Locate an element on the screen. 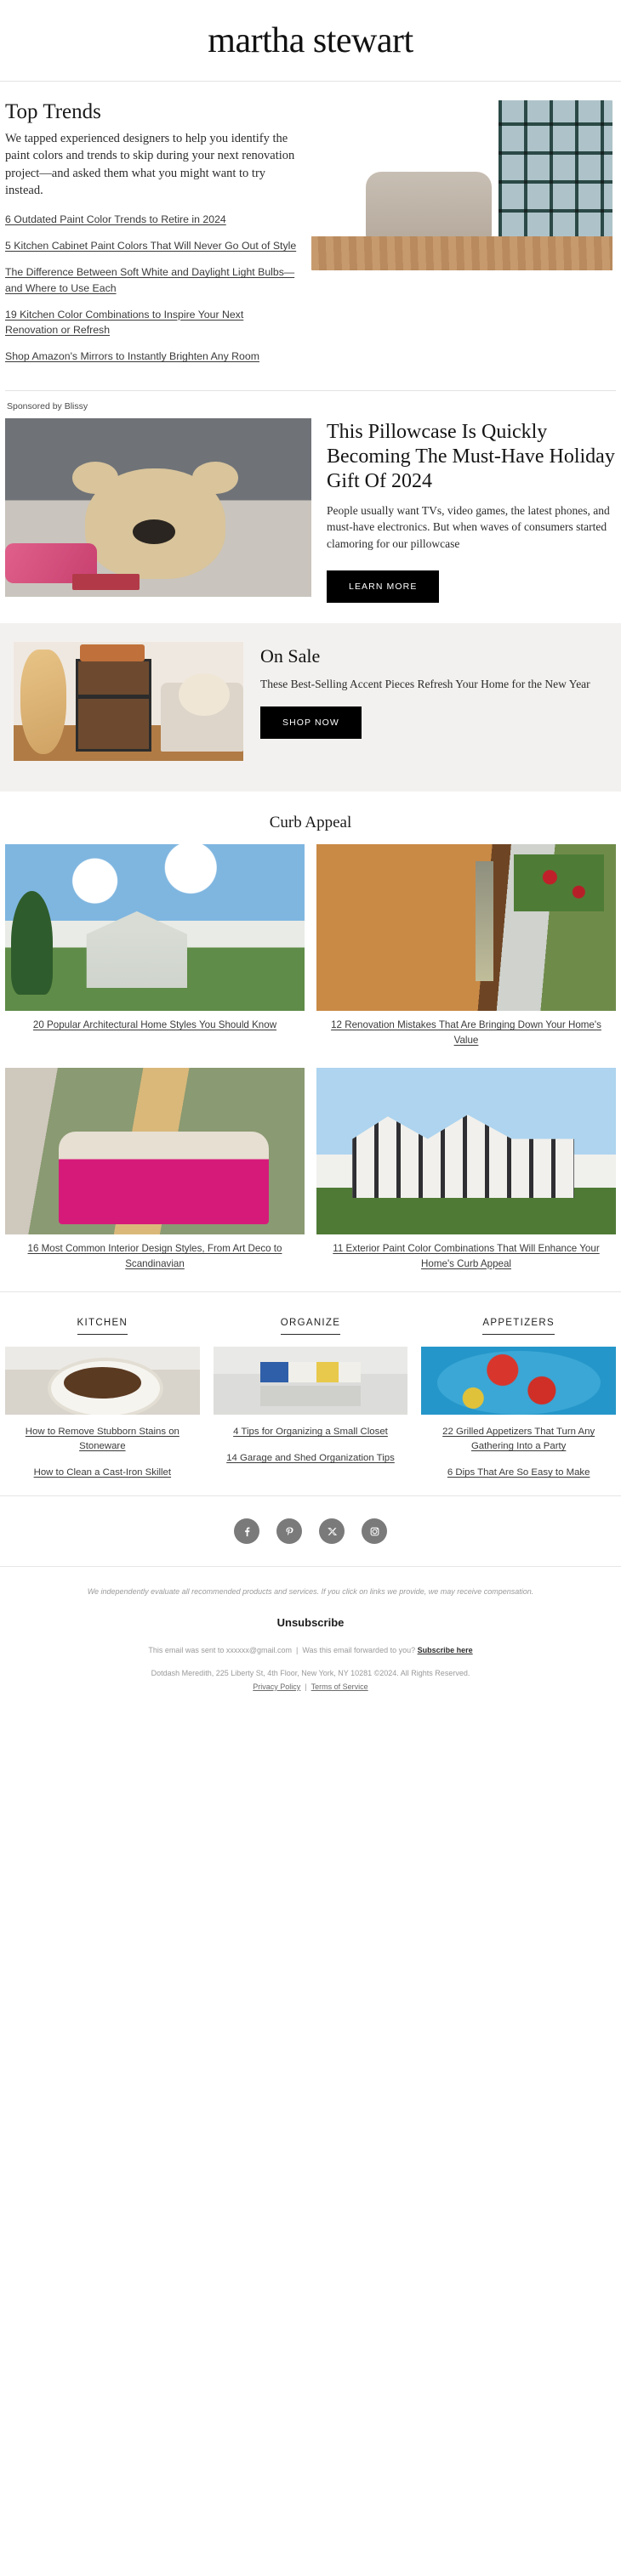  forwarded-text: Was this email forwarded to you? is located at coordinates (359, 1651).